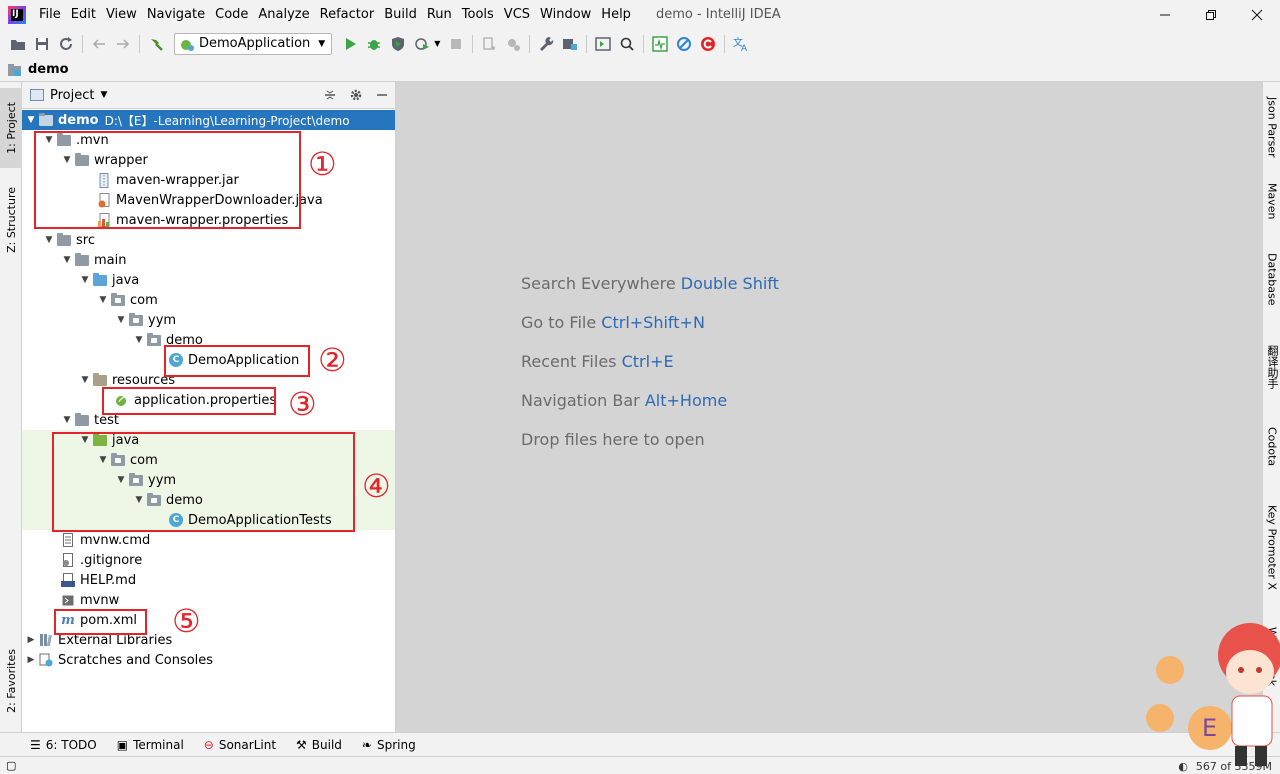  Describe the element at coordinates (156, 44) in the screenshot. I see `build-project-button` at that location.